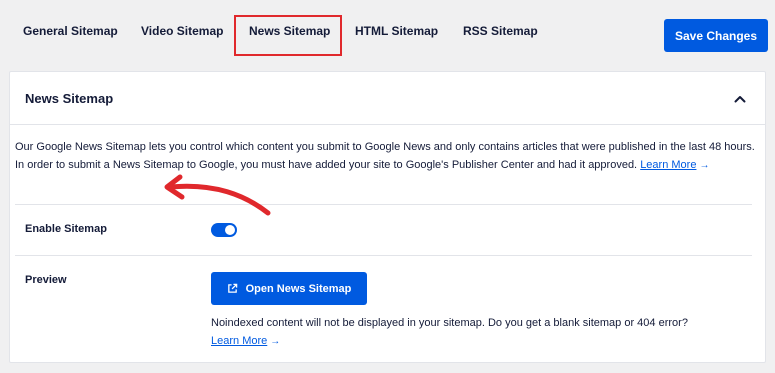 Image resolution: width=775 pixels, height=373 pixels. I want to click on external-link-icon, so click(232, 288).